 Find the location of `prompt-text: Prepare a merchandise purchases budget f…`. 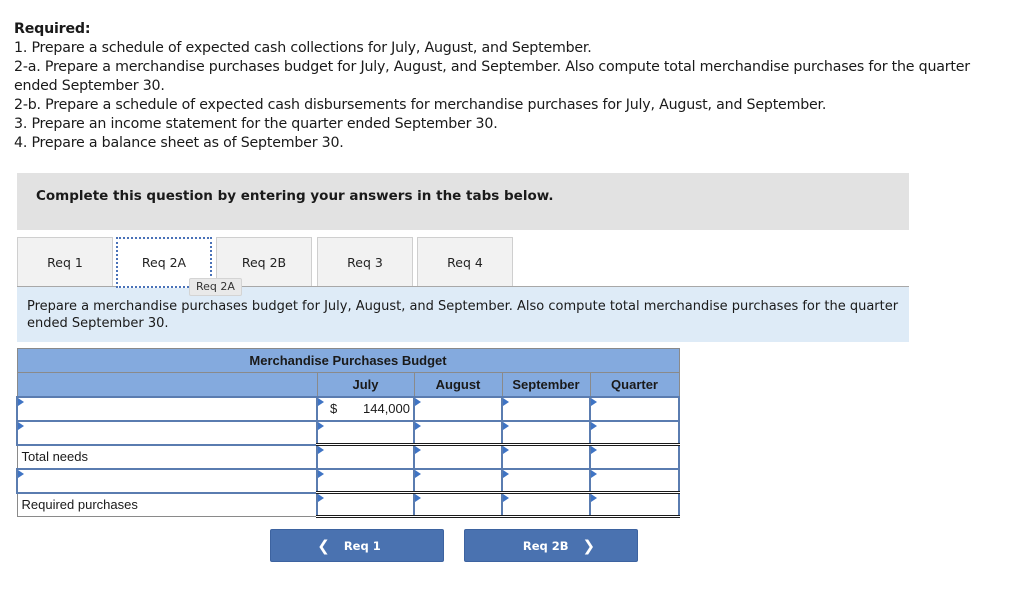

prompt-text: Prepare a merchandise purchases budget f… is located at coordinates (463, 315).